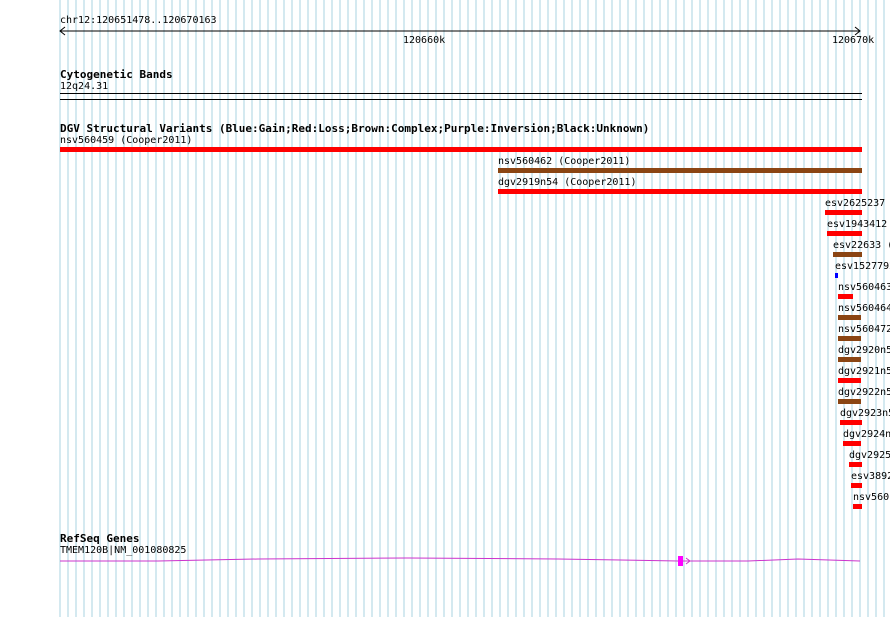  I want to click on dgv-feature: dgv2922n5, so click(864, 396).